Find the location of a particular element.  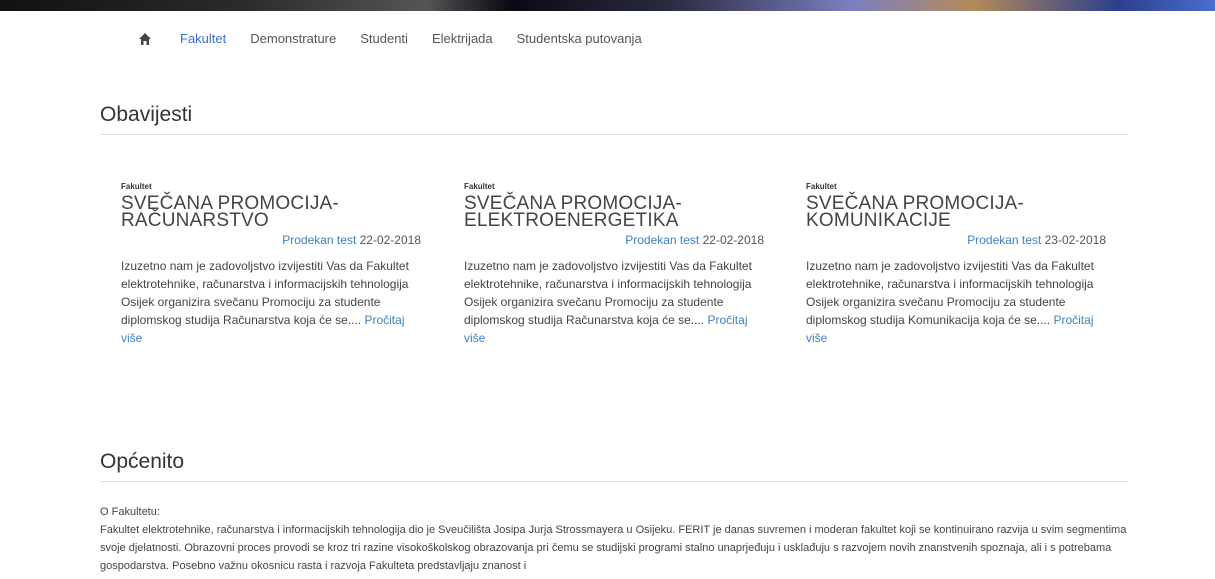

news-title-line: KOMUNIKACIJE is located at coordinates (956, 220).